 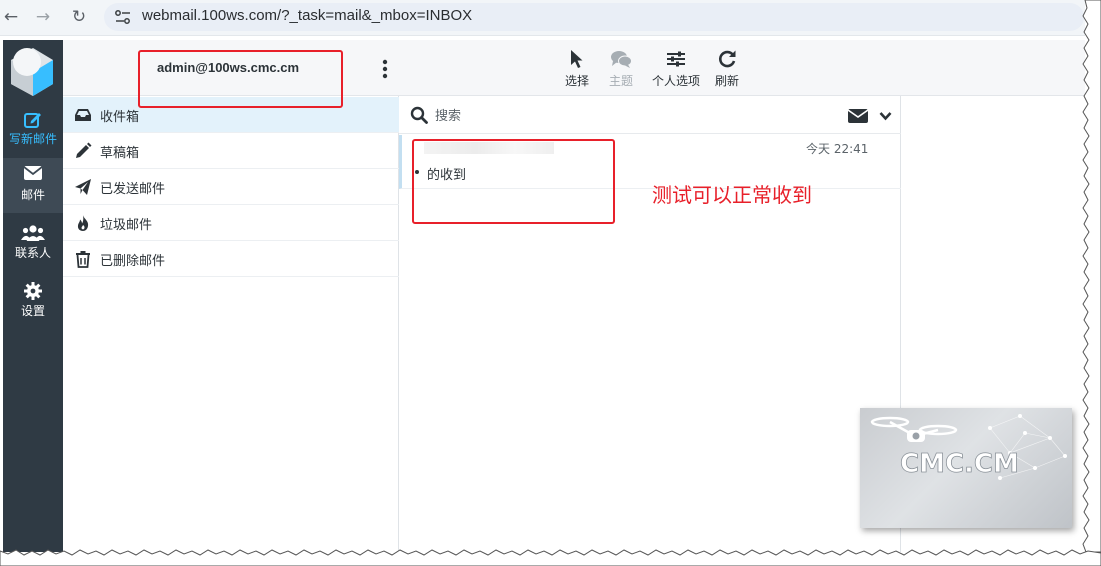 I want to click on sidebar-item-label: 写新邮件, so click(x=32, y=139).